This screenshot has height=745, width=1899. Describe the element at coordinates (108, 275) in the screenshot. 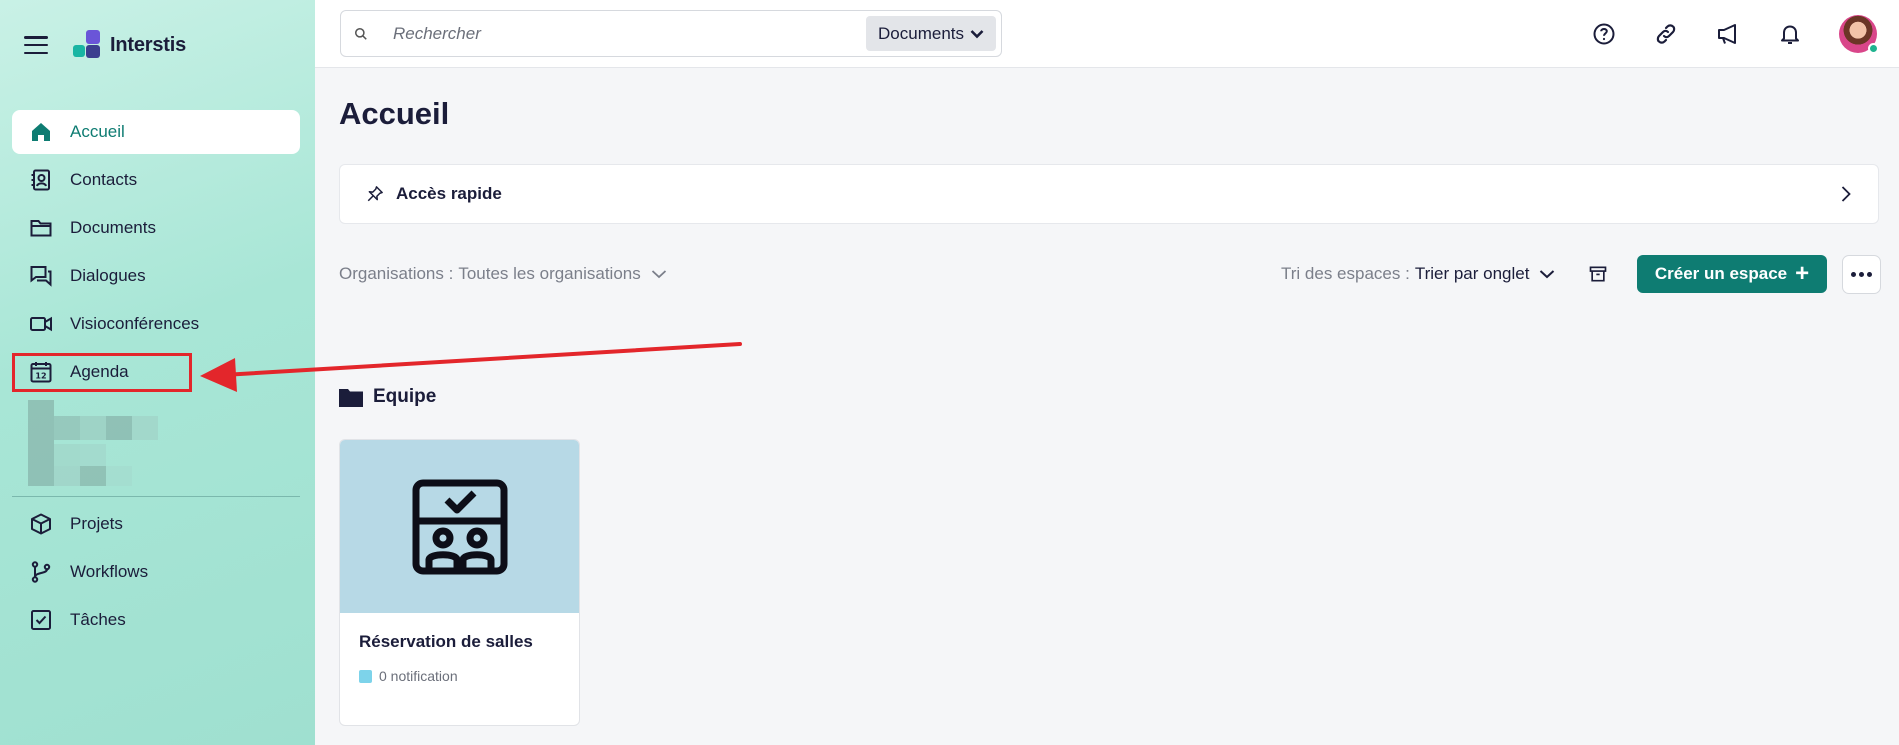

I see `sidebar-item-label: Dialogues` at that location.